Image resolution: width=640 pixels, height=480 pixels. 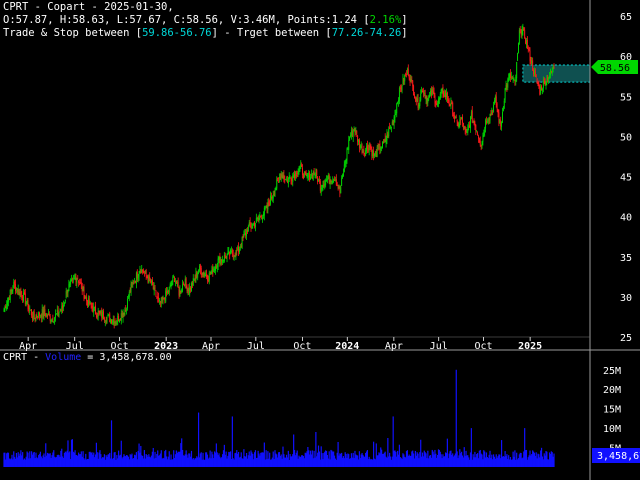 I want to click on x-tick-label: 2025, so click(x=530, y=346).